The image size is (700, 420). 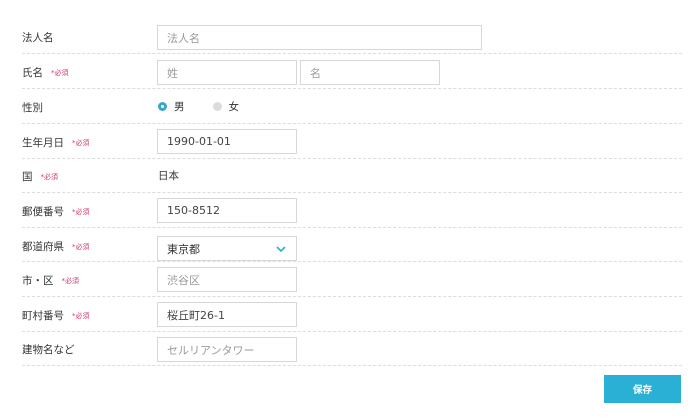 I want to click on gender-label: 性別, so click(x=32, y=107).